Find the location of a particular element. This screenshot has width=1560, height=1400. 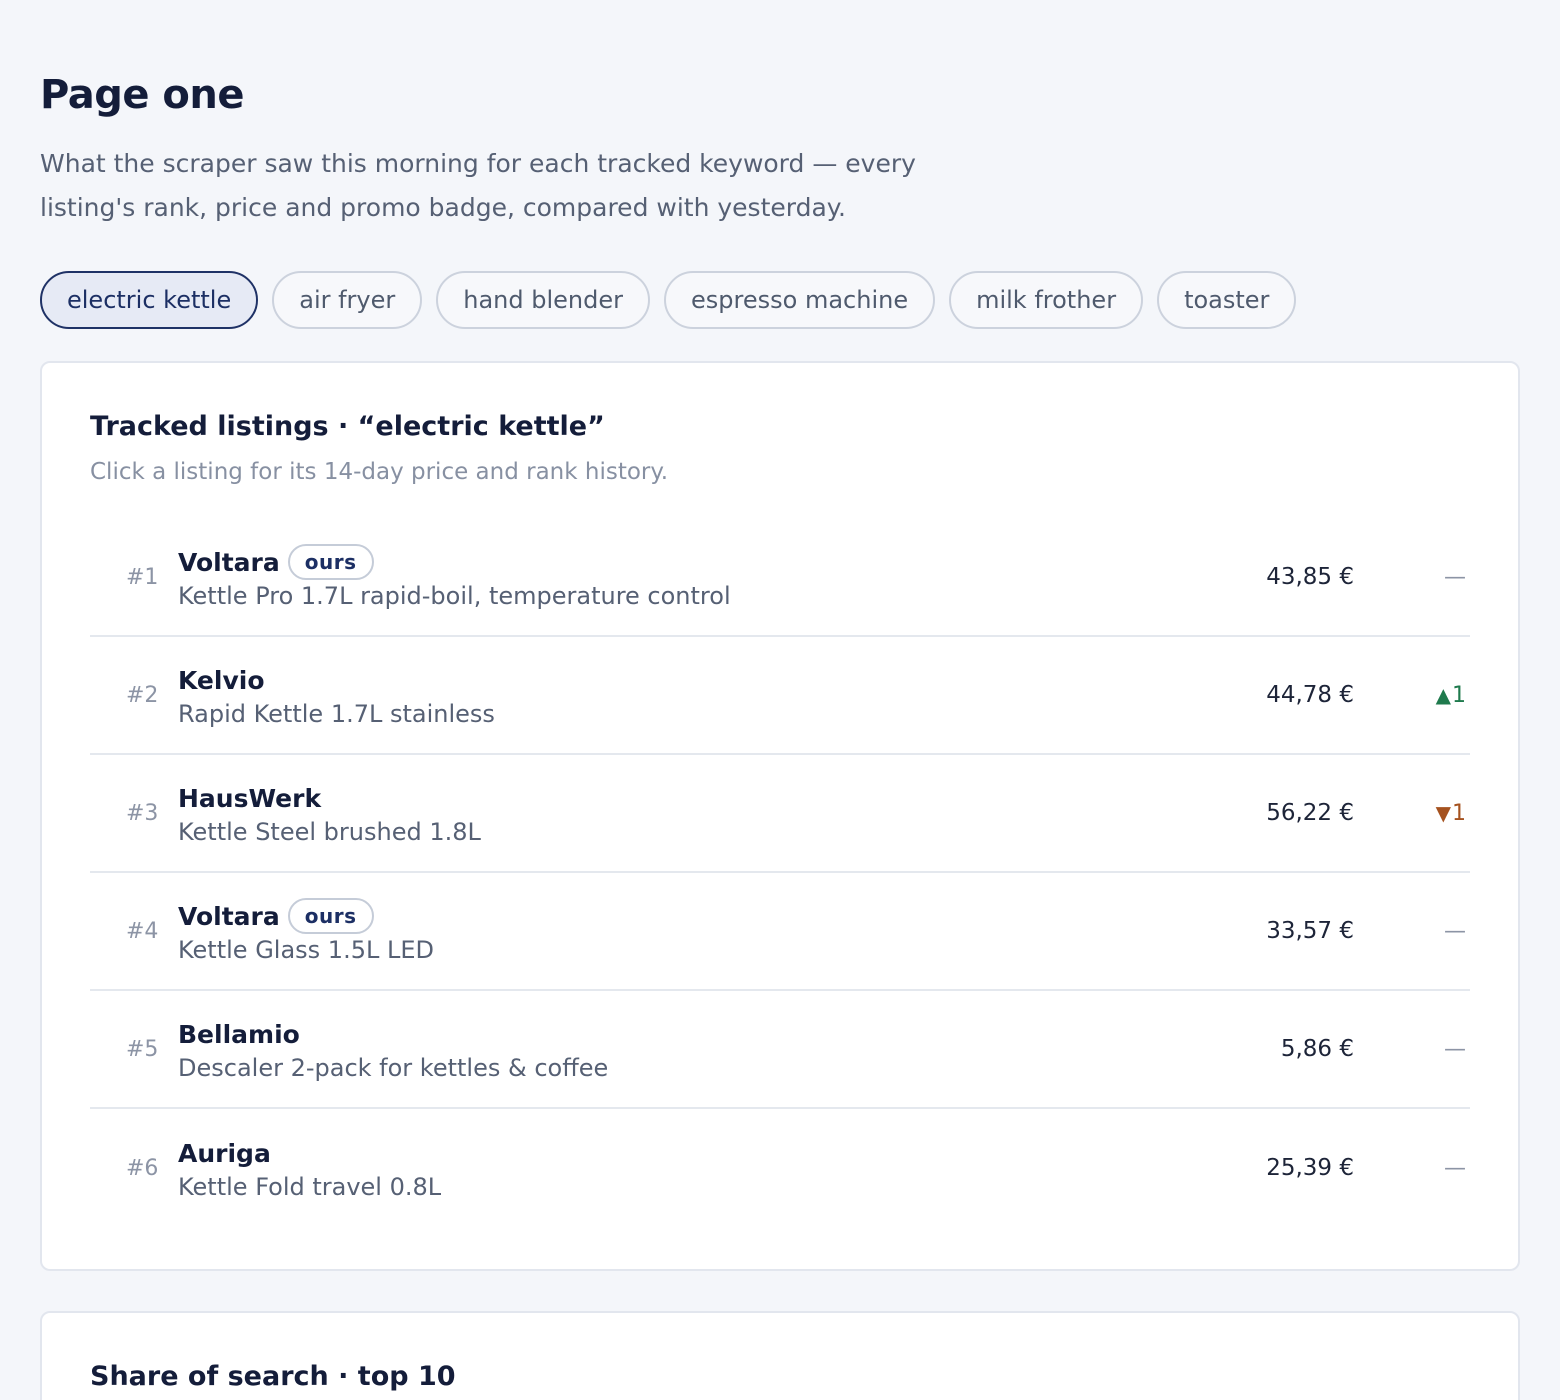

keyword-chip-air-fryer: air fryer is located at coordinates (347, 300).